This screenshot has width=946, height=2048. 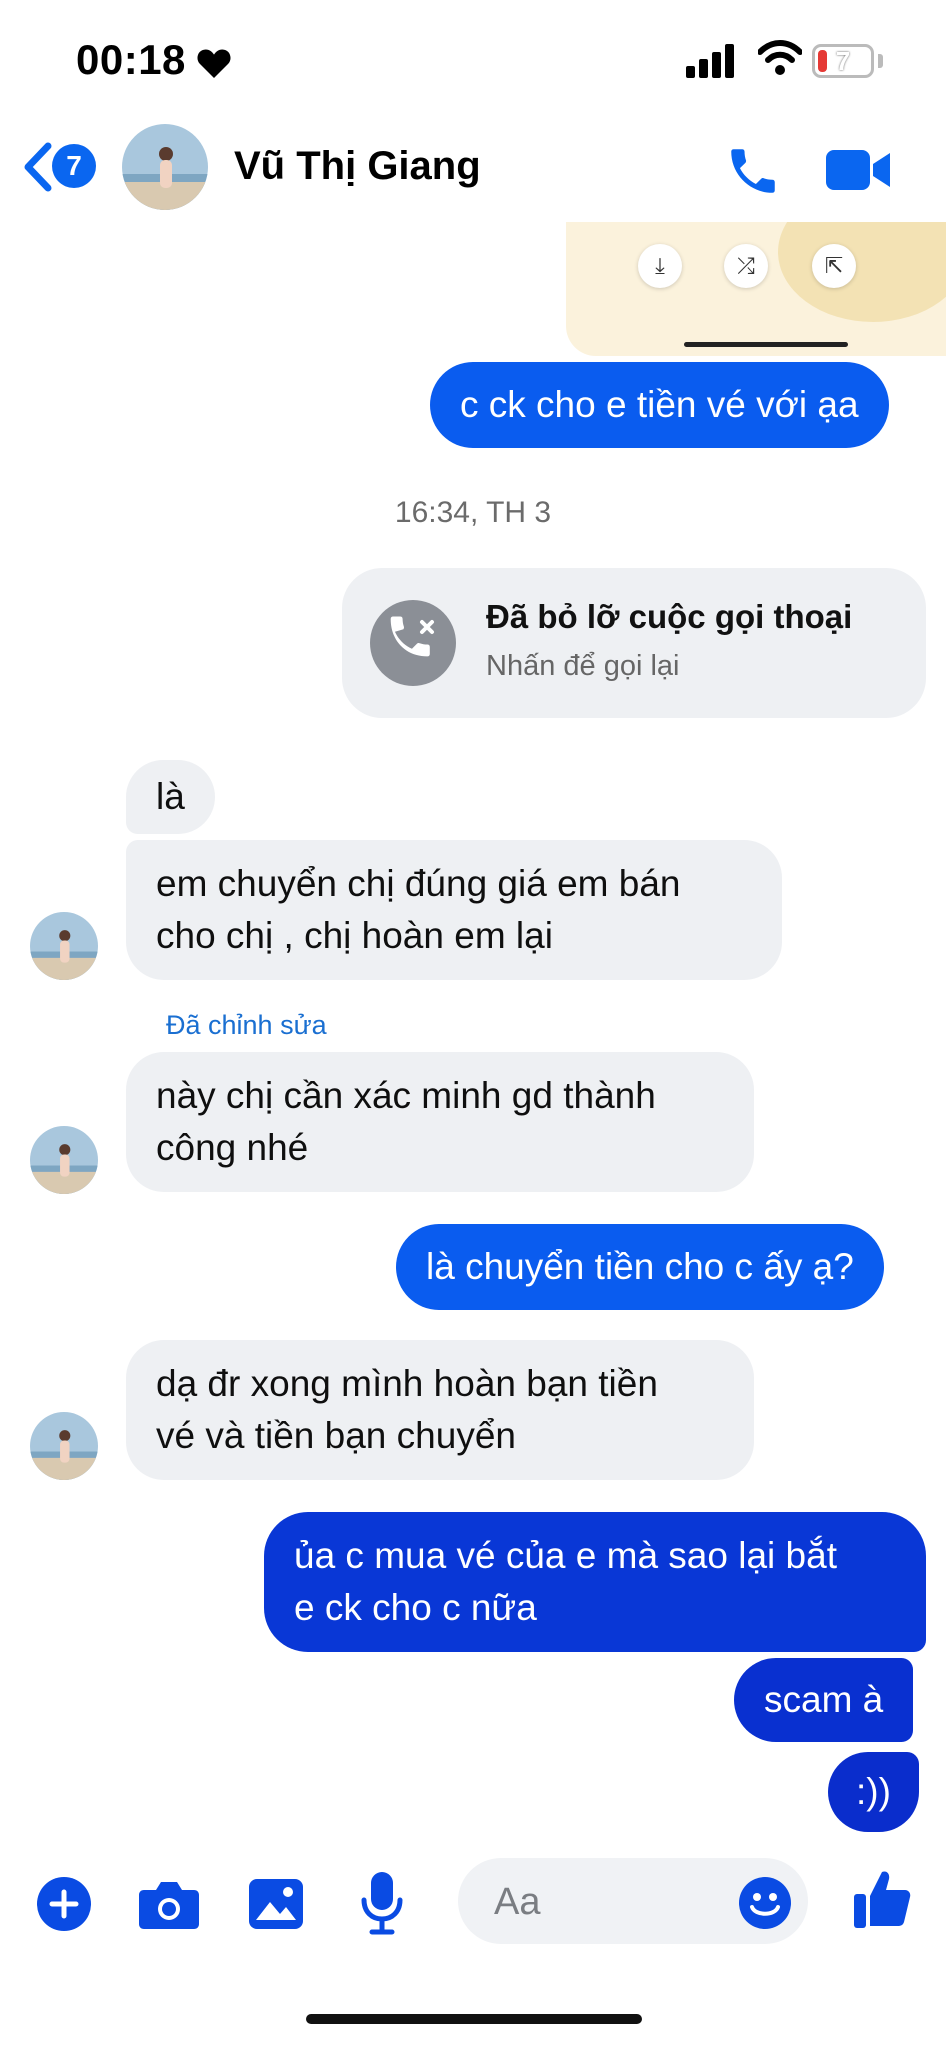 What do you see at coordinates (882, 1899) in the screenshot?
I see `thumbs-up-icon` at bounding box center [882, 1899].